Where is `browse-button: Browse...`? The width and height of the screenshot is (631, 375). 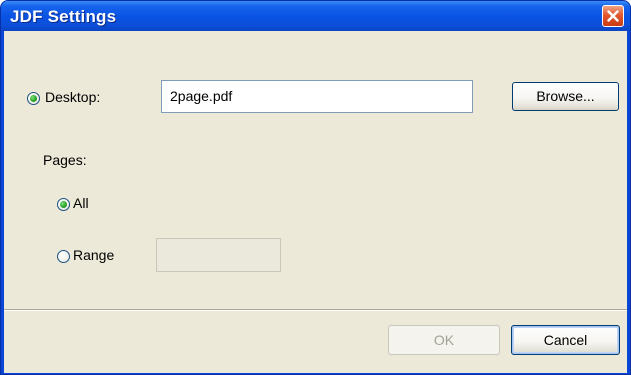
browse-button: Browse... is located at coordinates (565, 96).